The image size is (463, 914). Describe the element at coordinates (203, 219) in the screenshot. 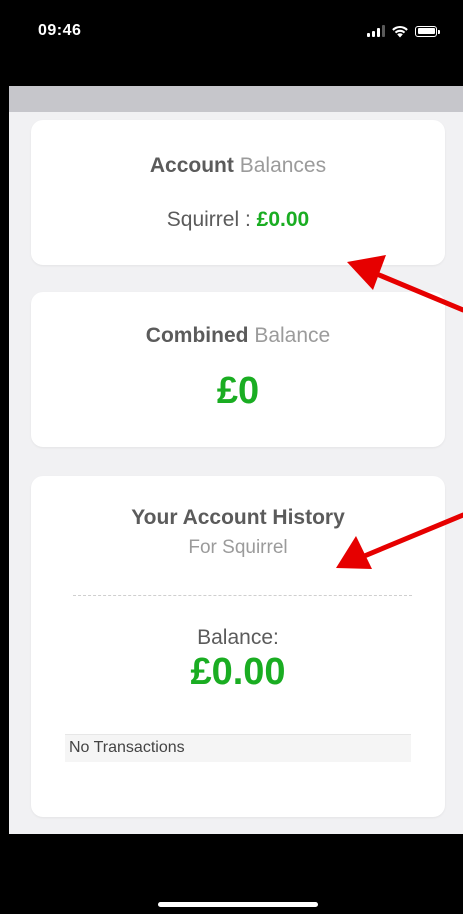

I see `account-name: Squirrel` at that location.